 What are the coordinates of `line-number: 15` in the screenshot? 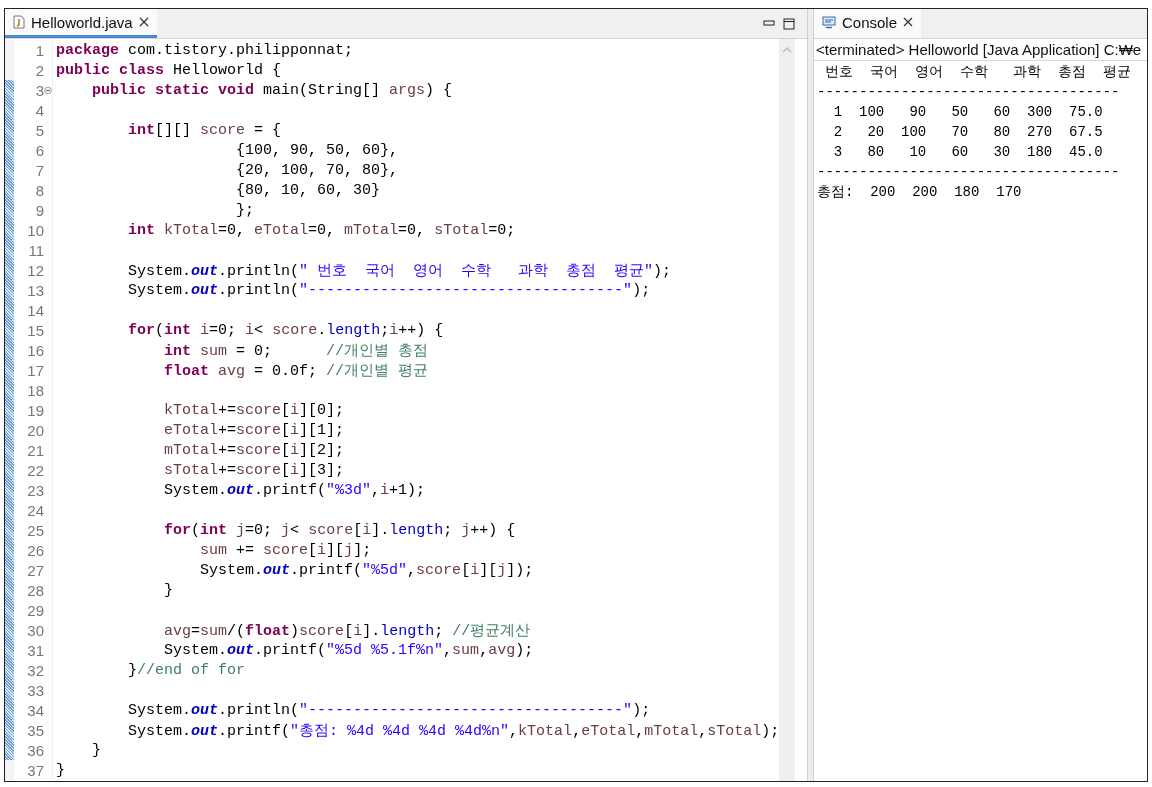 It's located at (35, 330).